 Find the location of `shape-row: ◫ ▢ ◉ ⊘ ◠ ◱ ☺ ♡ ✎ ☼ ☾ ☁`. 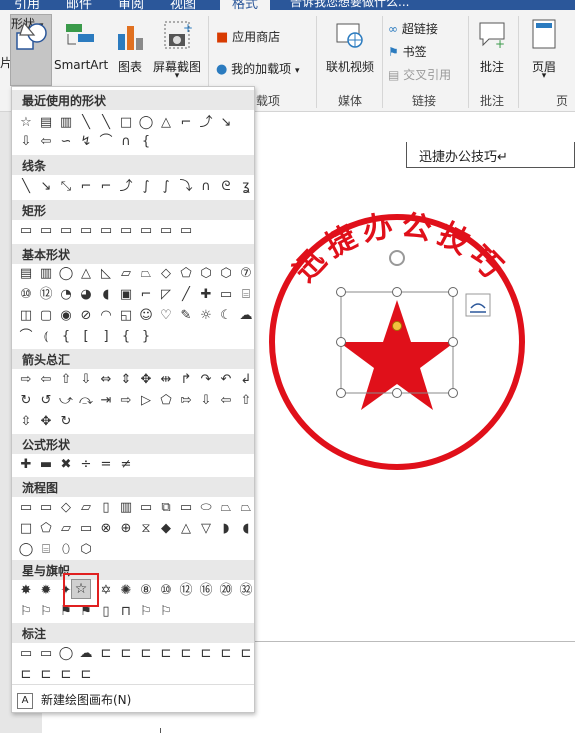

shape-row: ◫ ▢ ◉ ⊘ ◠ ◱ ☺ ♡ ✎ ☼ ☾ ☁ is located at coordinates (135, 316).